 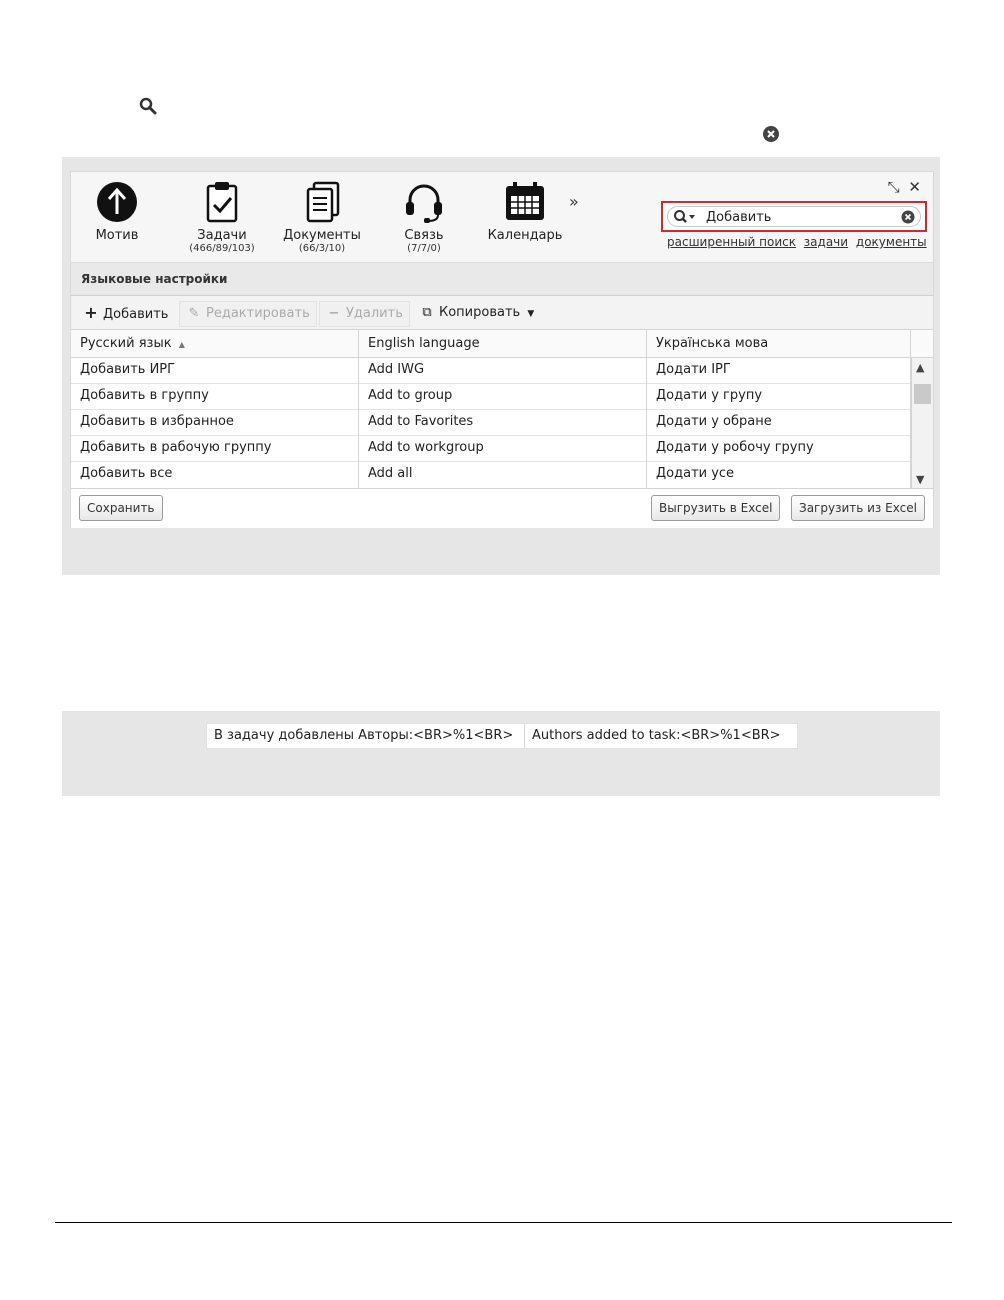 What do you see at coordinates (215, 475) in the screenshot?
I see `table-cell: Добавить все` at bounding box center [215, 475].